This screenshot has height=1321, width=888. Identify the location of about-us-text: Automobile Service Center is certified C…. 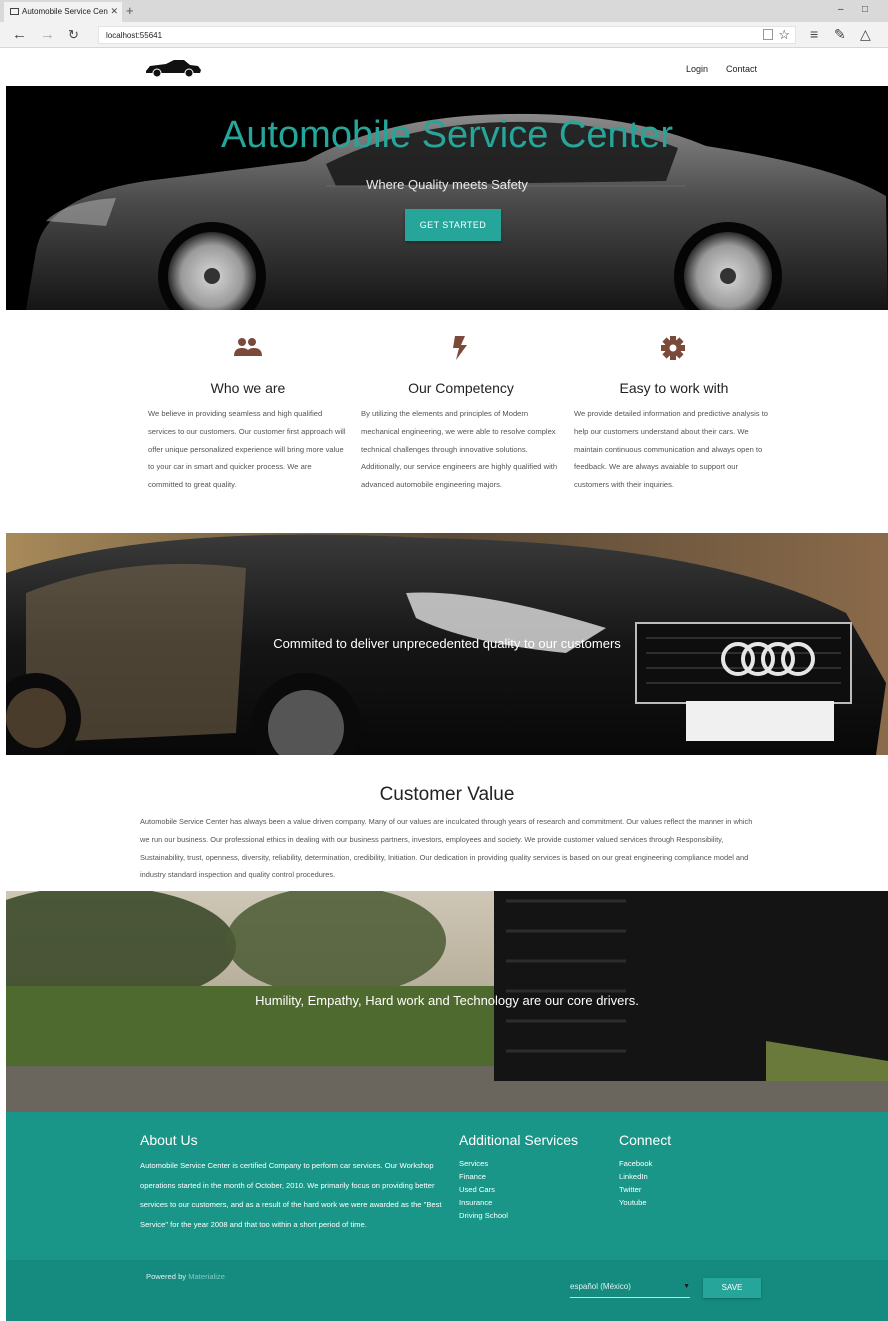
(291, 1195).